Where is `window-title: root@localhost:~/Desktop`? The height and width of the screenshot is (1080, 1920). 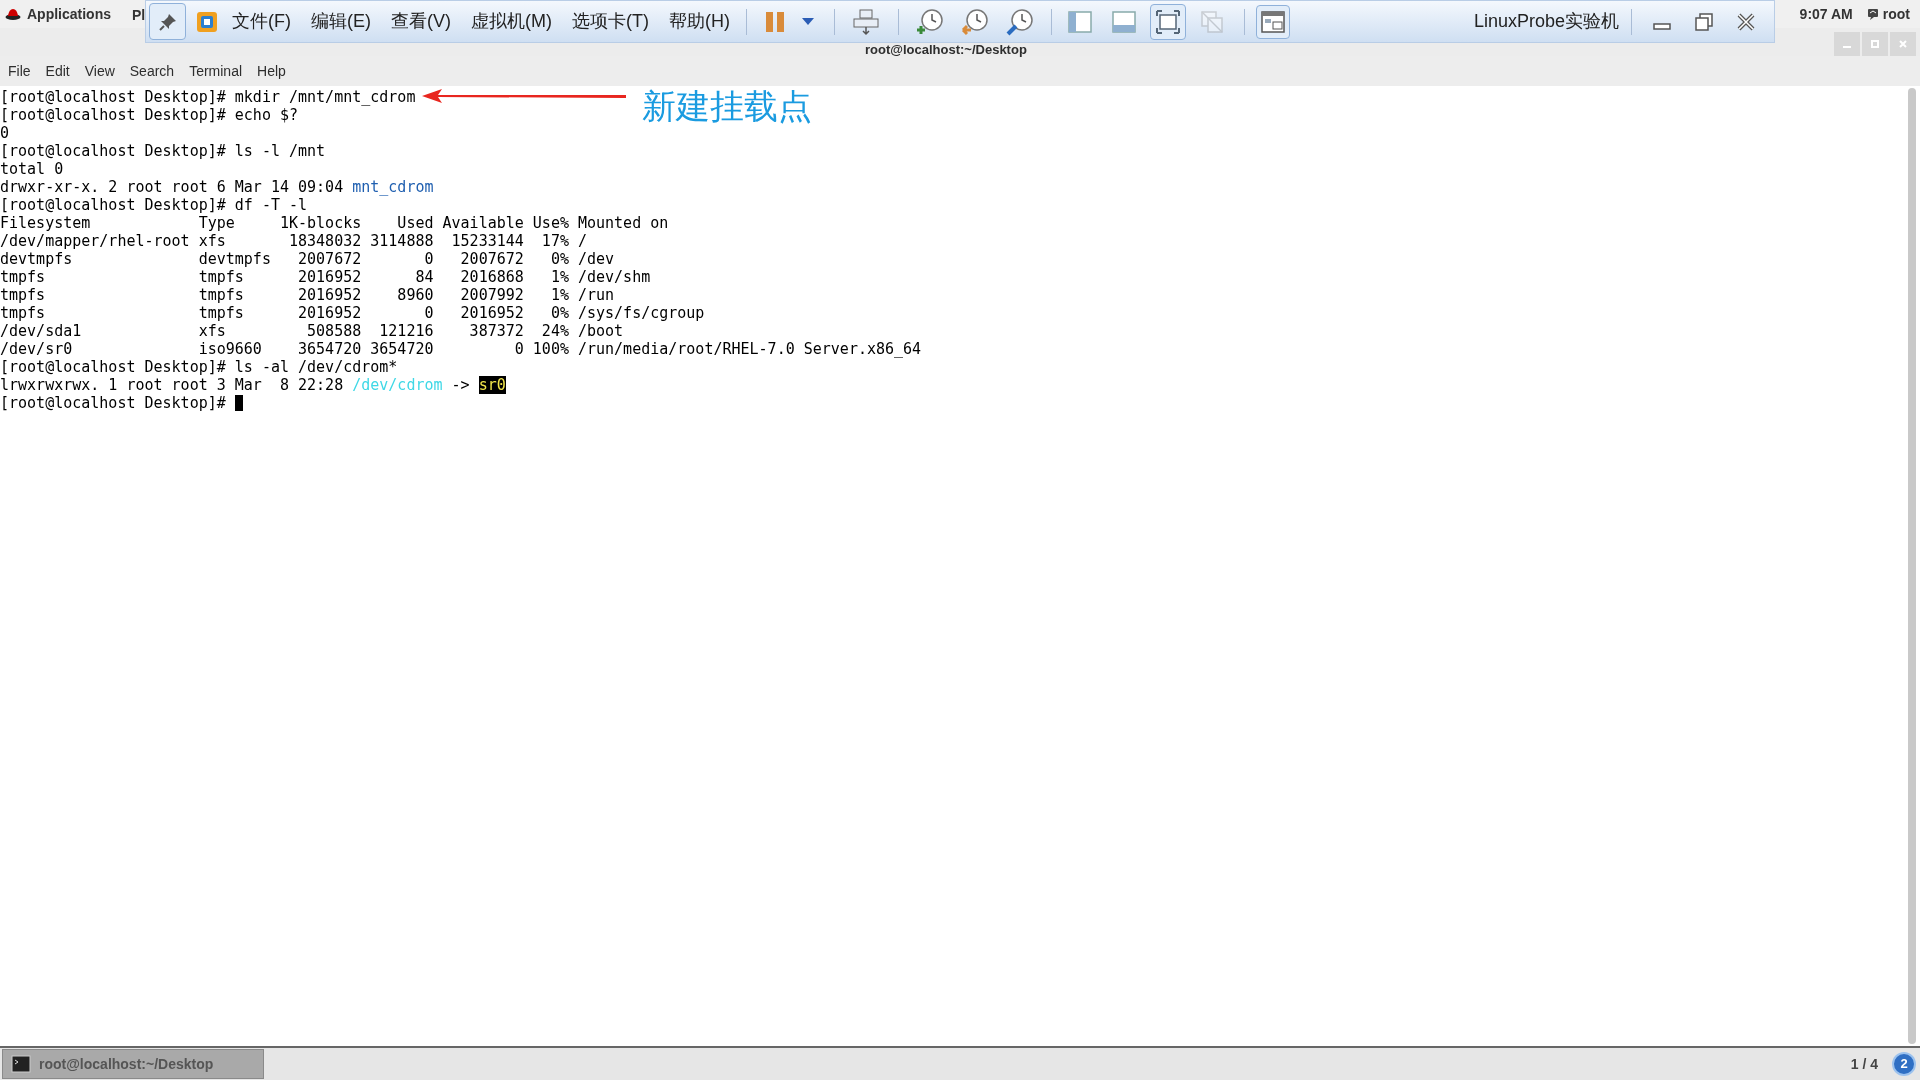
window-title: root@localhost:~/Desktop is located at coordinates (946, 50).